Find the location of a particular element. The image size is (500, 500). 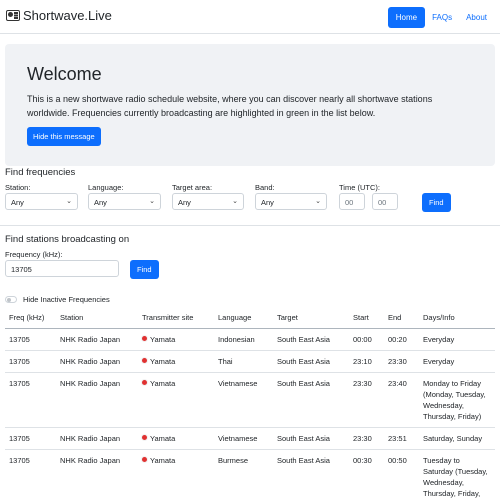

brand: Shortwave.Live is located at coordinates (59, 15).